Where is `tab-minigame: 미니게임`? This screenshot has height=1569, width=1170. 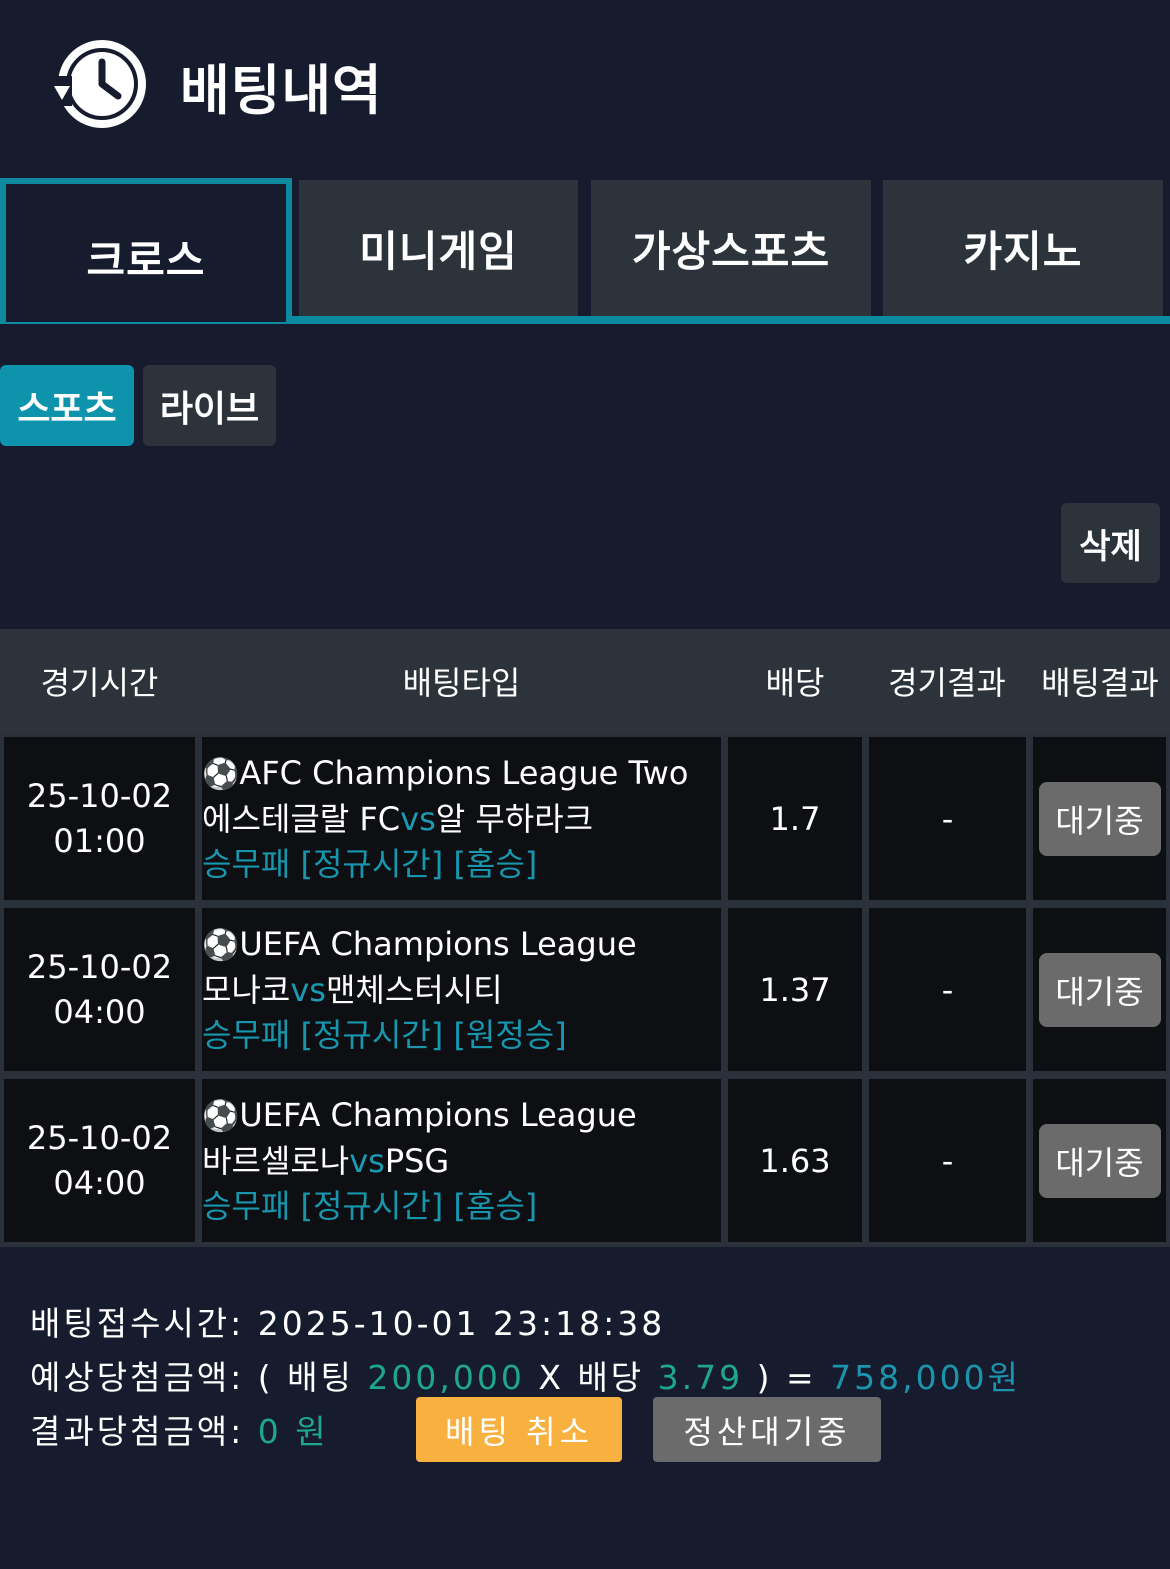
tab-minigame: 미니게임 is located at coordinates (438, 248).